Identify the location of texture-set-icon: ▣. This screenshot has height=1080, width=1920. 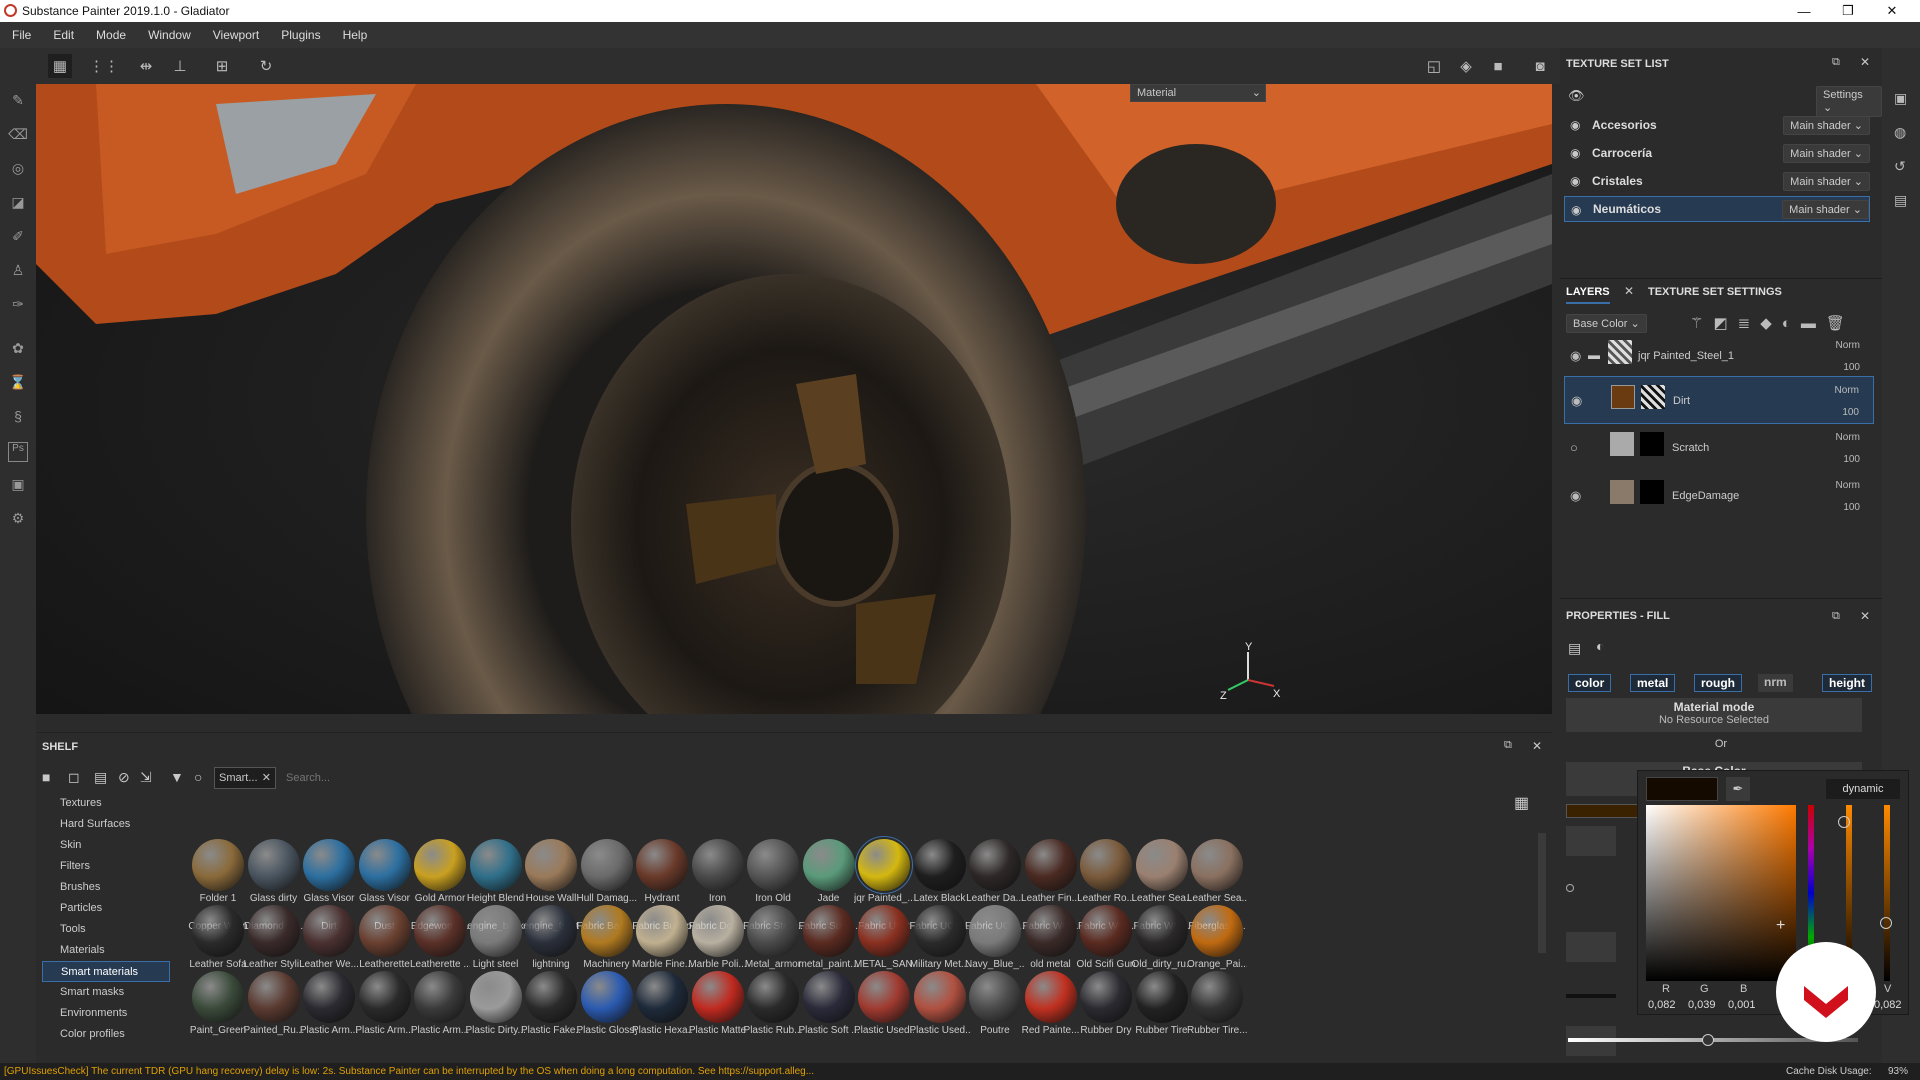
(1900, 98).